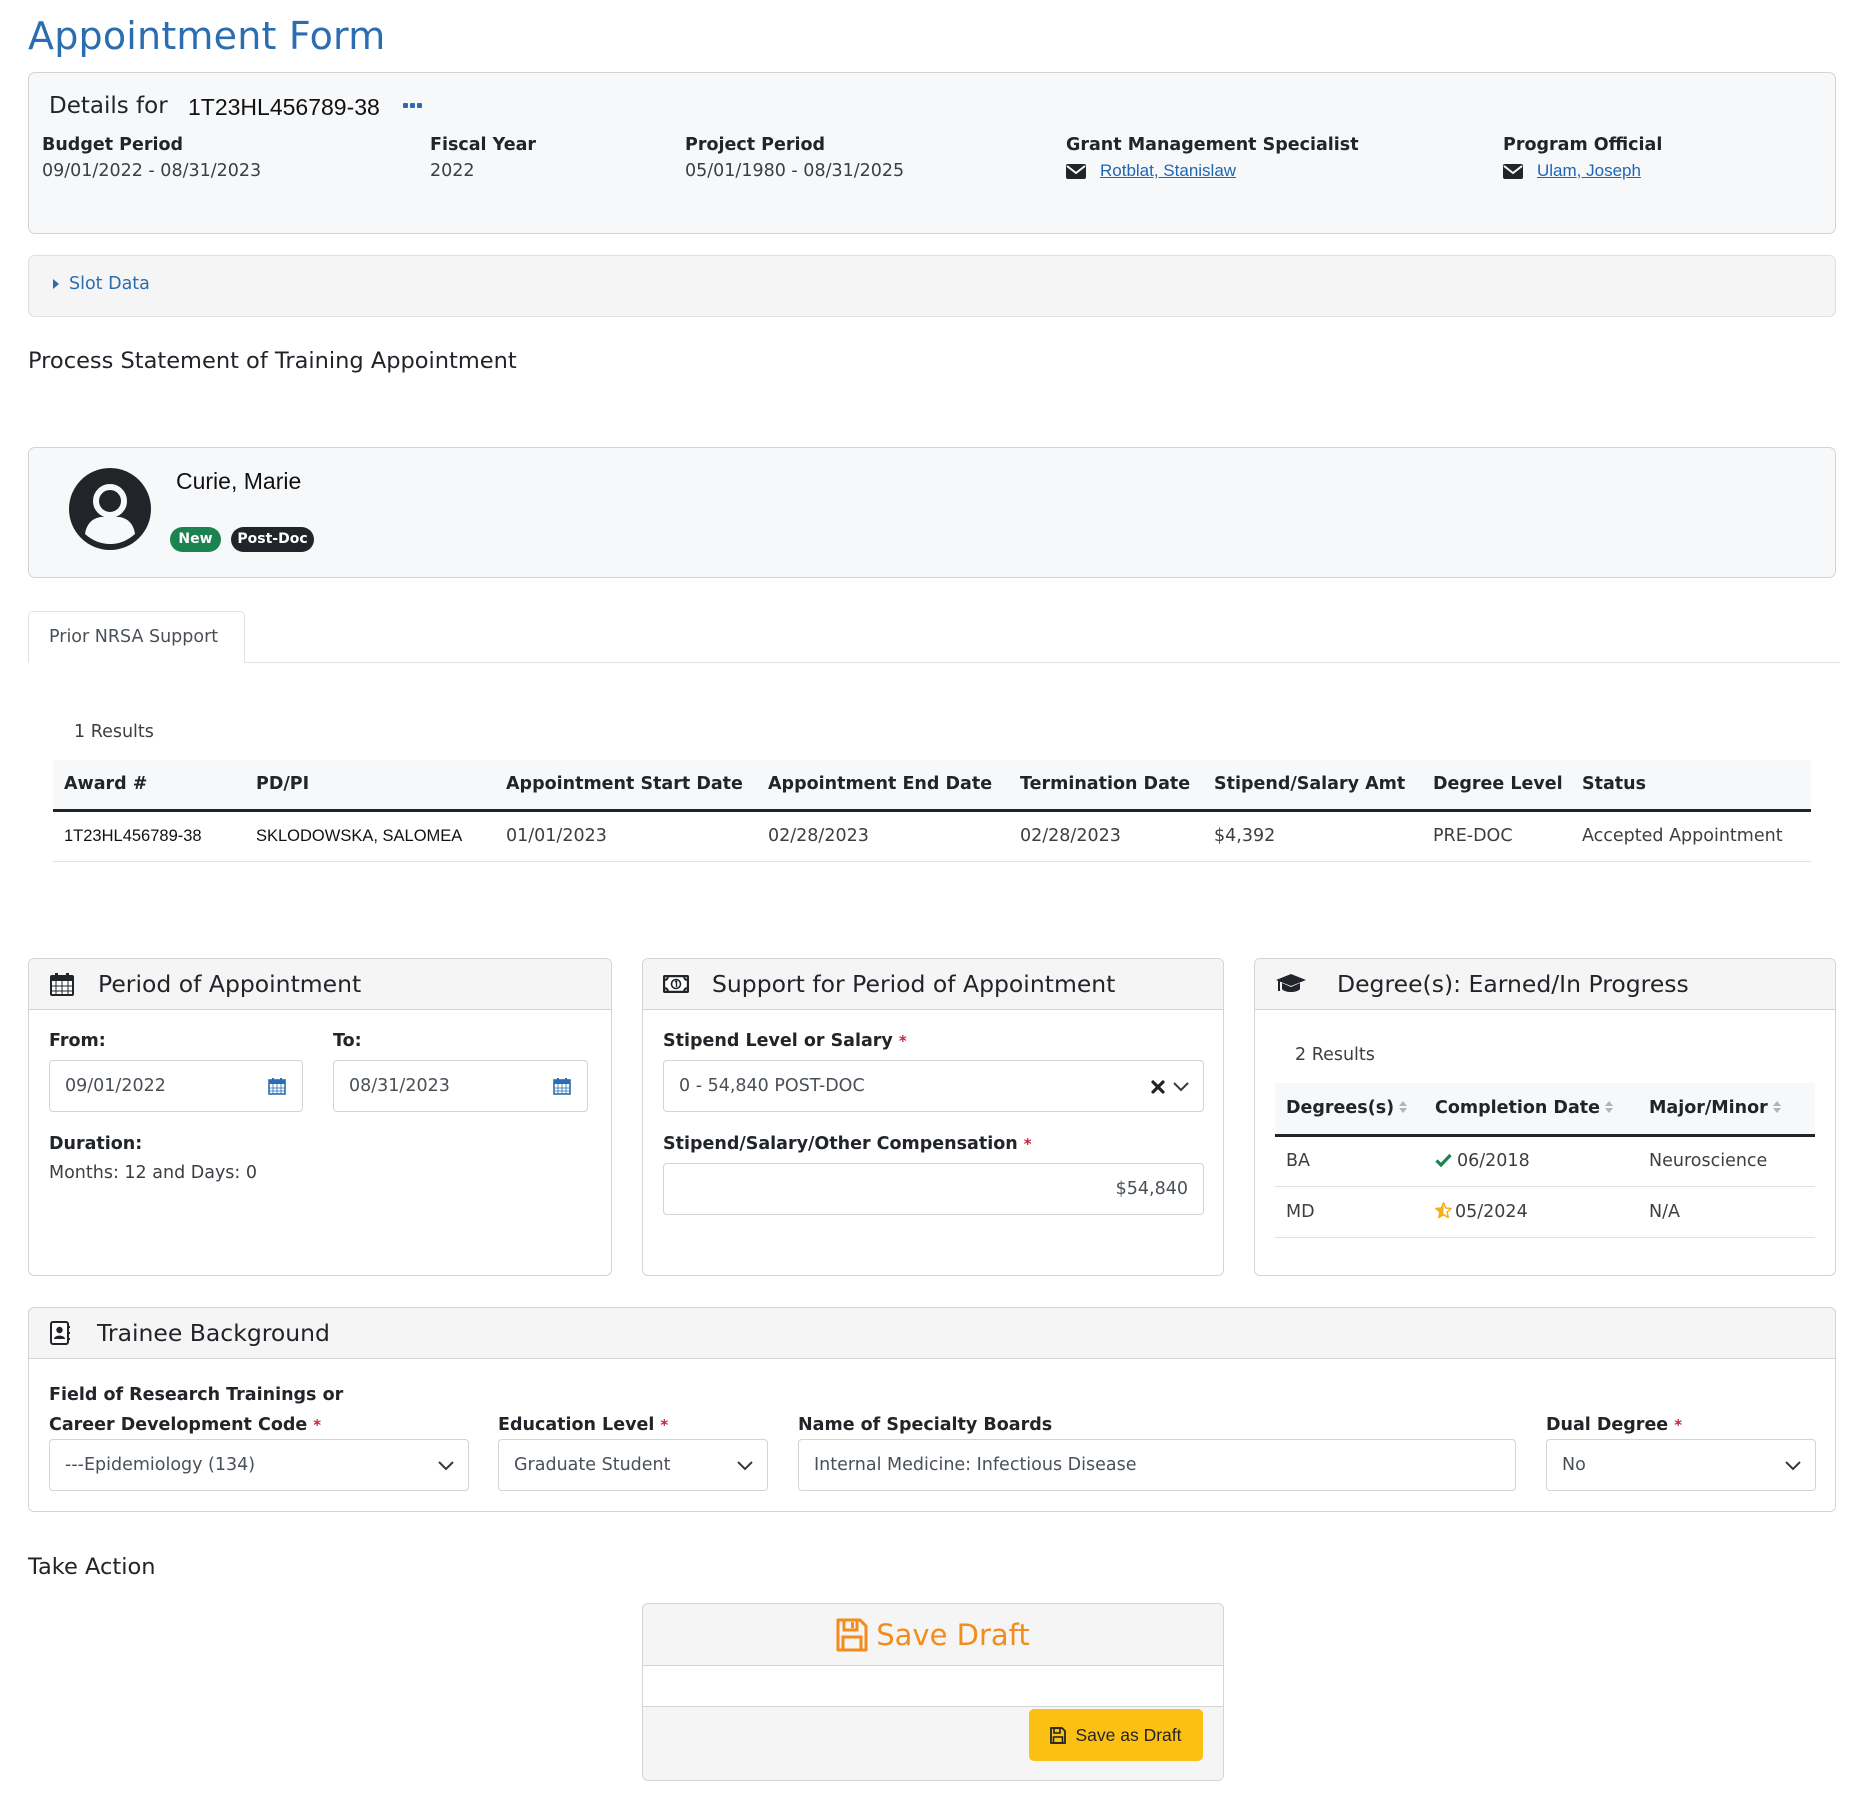 The image size is (1850, 1795). What do you see at coordinates (1349, 1110) in the screenshot?
I see `sortable-column-degrees: Degrees(s)` at bounding box center [1349, 1110].